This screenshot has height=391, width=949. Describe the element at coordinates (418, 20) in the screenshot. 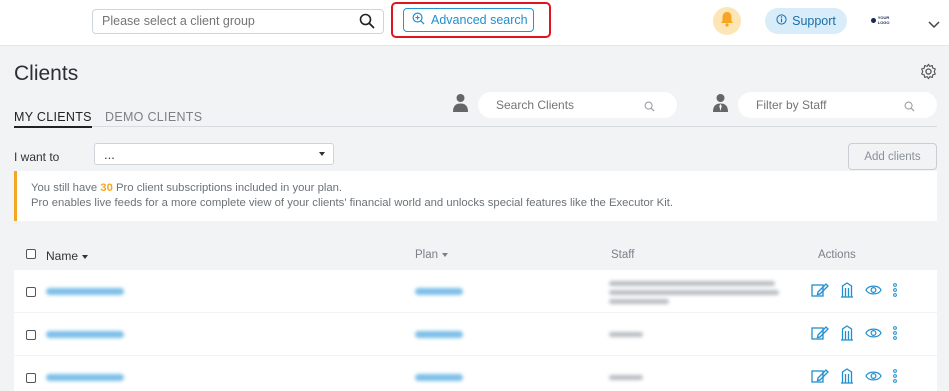

I see `zoom-plus-icon` at that location.